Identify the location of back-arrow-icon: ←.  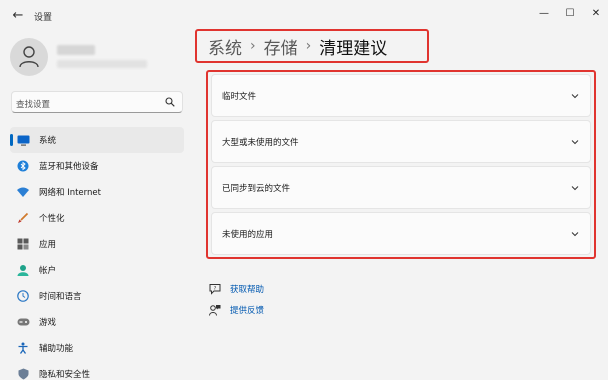
(18, 16).